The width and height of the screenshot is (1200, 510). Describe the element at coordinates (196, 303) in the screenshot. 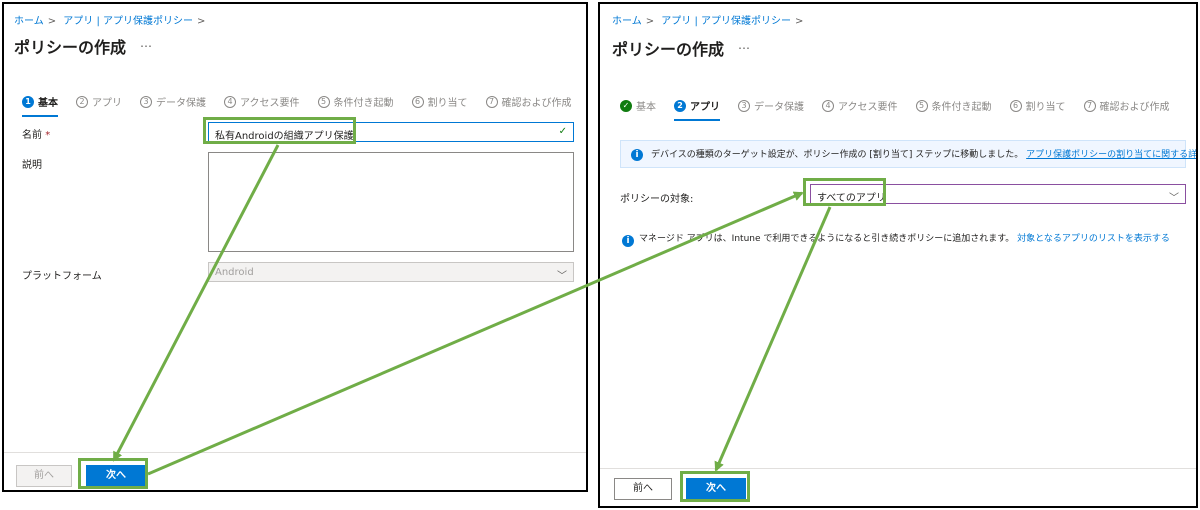

I see `arrow-name-to-next` at that location.